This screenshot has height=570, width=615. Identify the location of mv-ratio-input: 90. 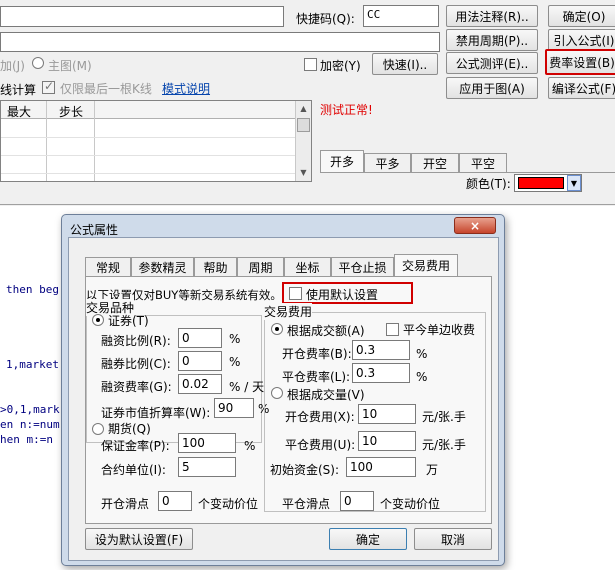
(234, 408).